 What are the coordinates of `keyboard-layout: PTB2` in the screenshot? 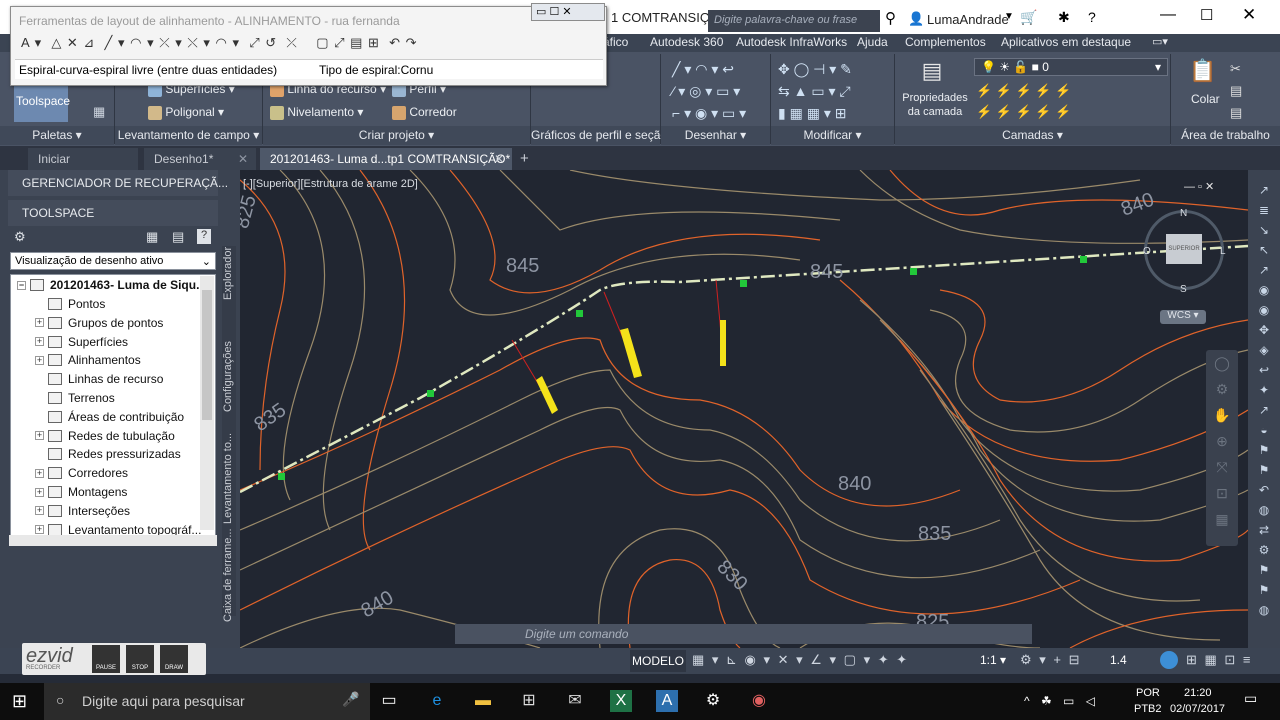 It's located at (1148, 709).